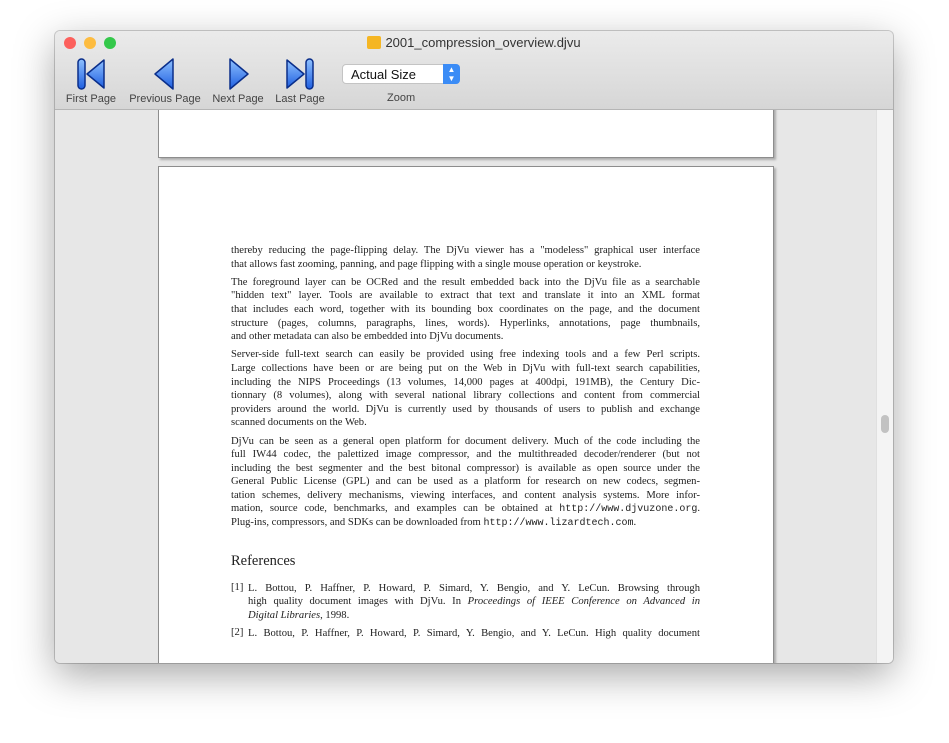 This screenshot has width=949, height=743. What do you see at coordinates (91, 99) in the screenshot?
I see `first-page-label: First Page` at bounding box center [91, 99].